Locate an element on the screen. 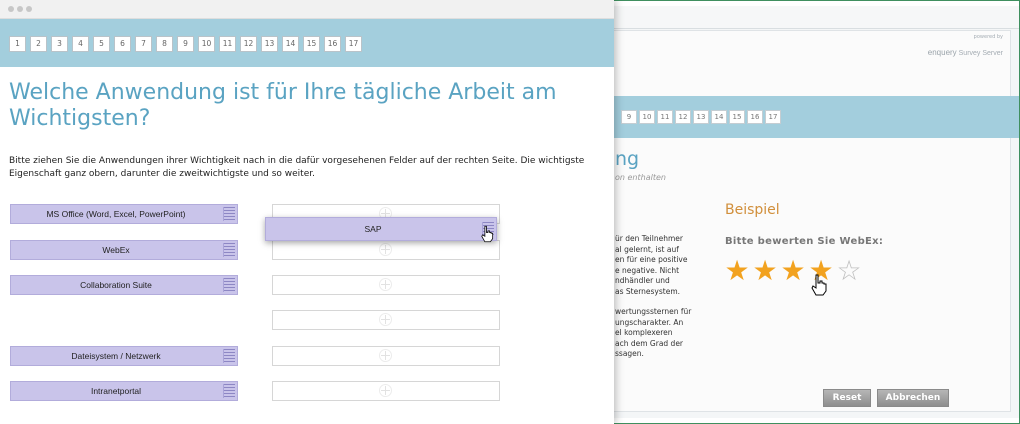  back-subtitle: on enthalten is located at coordinates (640, 177).